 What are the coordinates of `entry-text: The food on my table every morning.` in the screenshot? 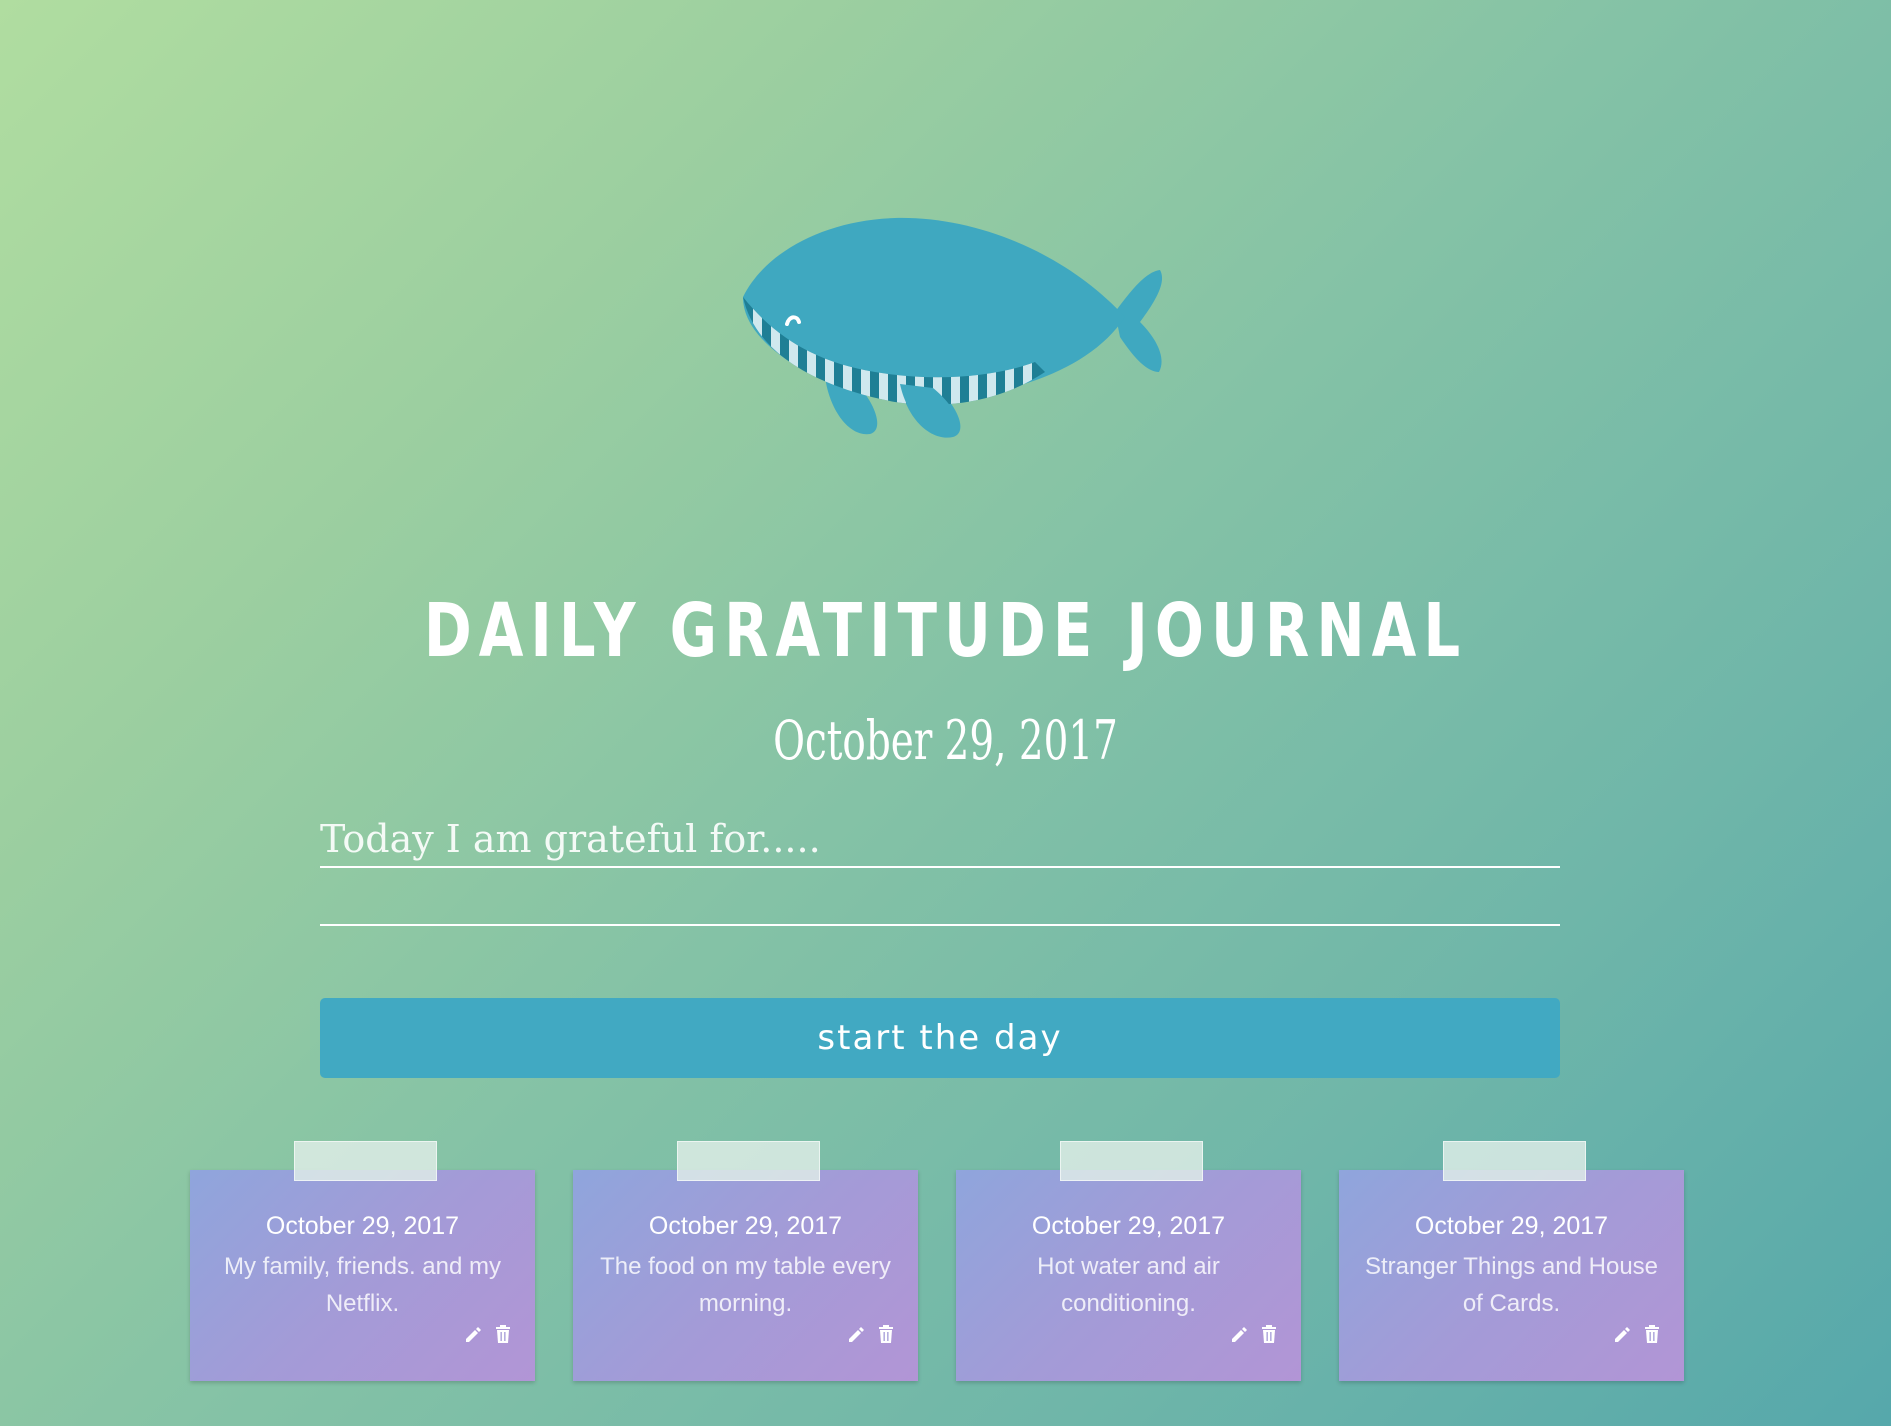 It's located at (745, 1285).